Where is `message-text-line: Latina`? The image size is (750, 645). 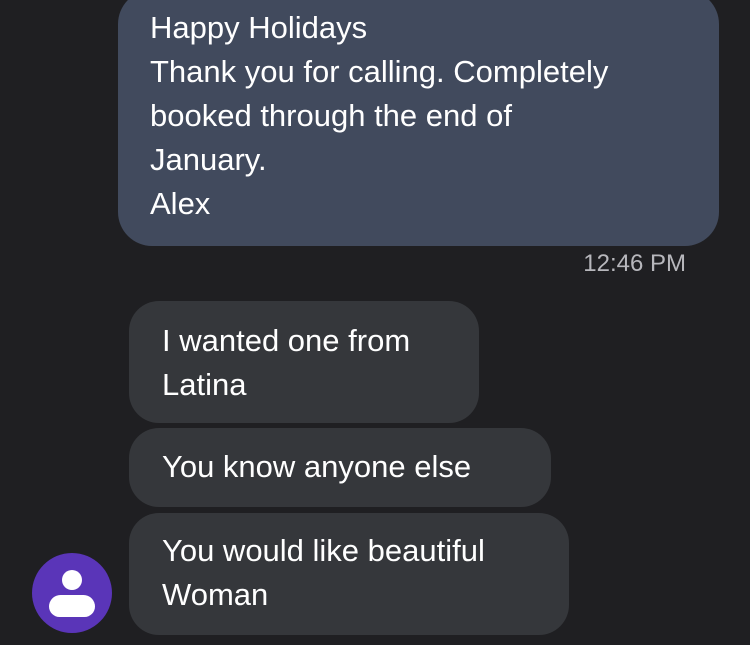 message-text-line: Latina is located at coordinates (204, 384).